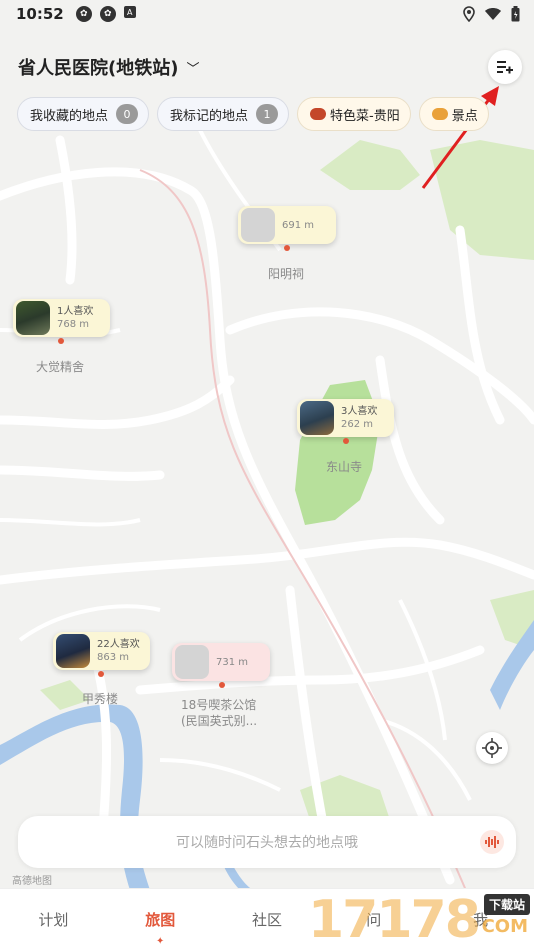 The width and height of the screenshot is (534, 951). What do you see at coordinates (53, 920) in the screenshot?
I see `tab-plan: 计划` at bounding box center [53, 920].